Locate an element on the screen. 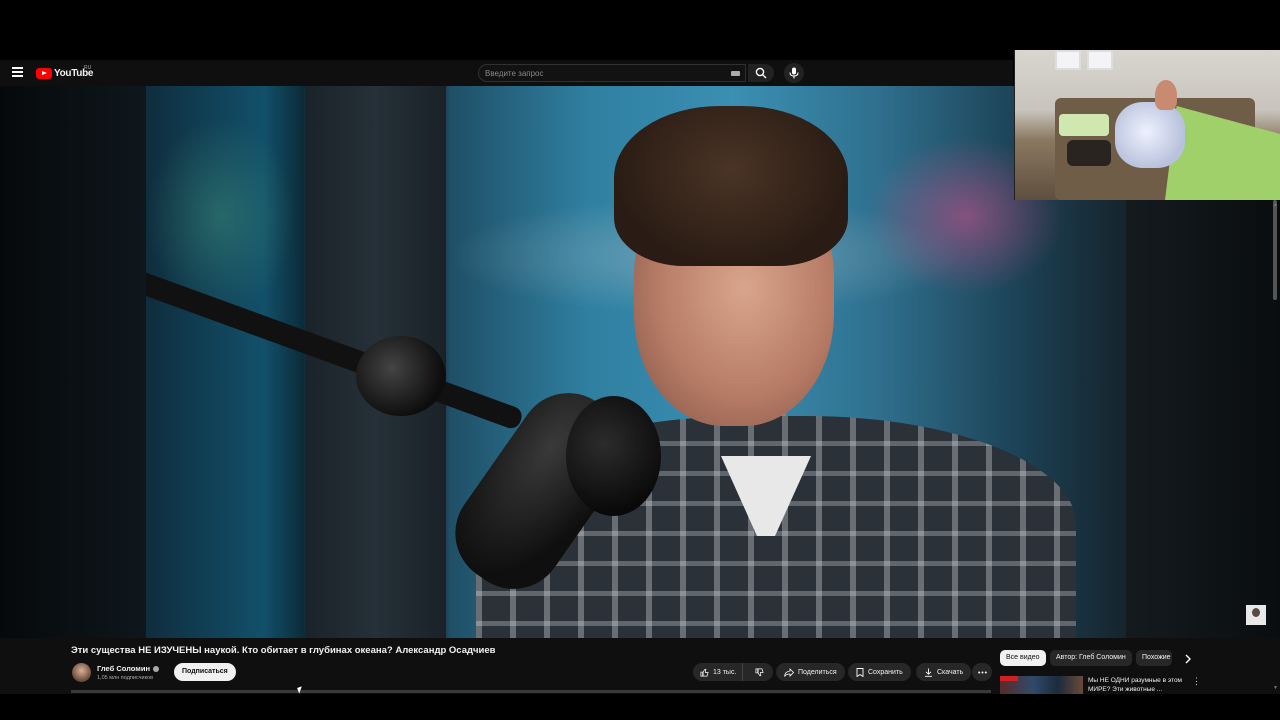 The width and height of the screenshot is (1280, 720). masthead: YouTube RU is located at coordinates (506, 73).